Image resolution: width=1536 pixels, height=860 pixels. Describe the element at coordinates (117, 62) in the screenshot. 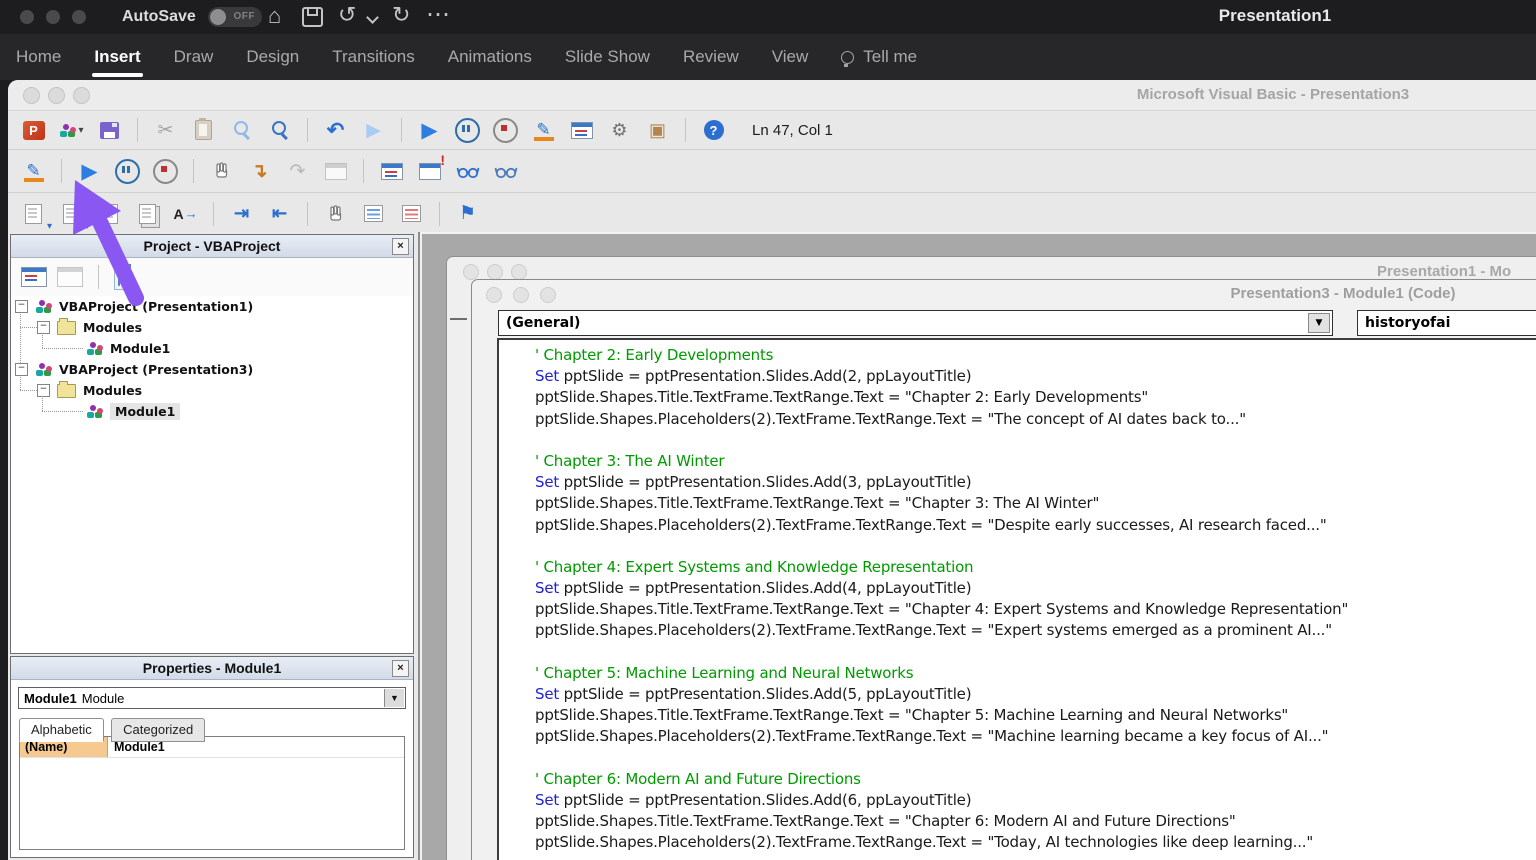

I see `tab-insert: Insert` at that location.